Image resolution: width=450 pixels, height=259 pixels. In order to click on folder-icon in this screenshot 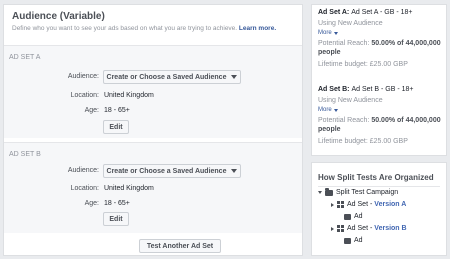, I will do `click(329, 192)`.